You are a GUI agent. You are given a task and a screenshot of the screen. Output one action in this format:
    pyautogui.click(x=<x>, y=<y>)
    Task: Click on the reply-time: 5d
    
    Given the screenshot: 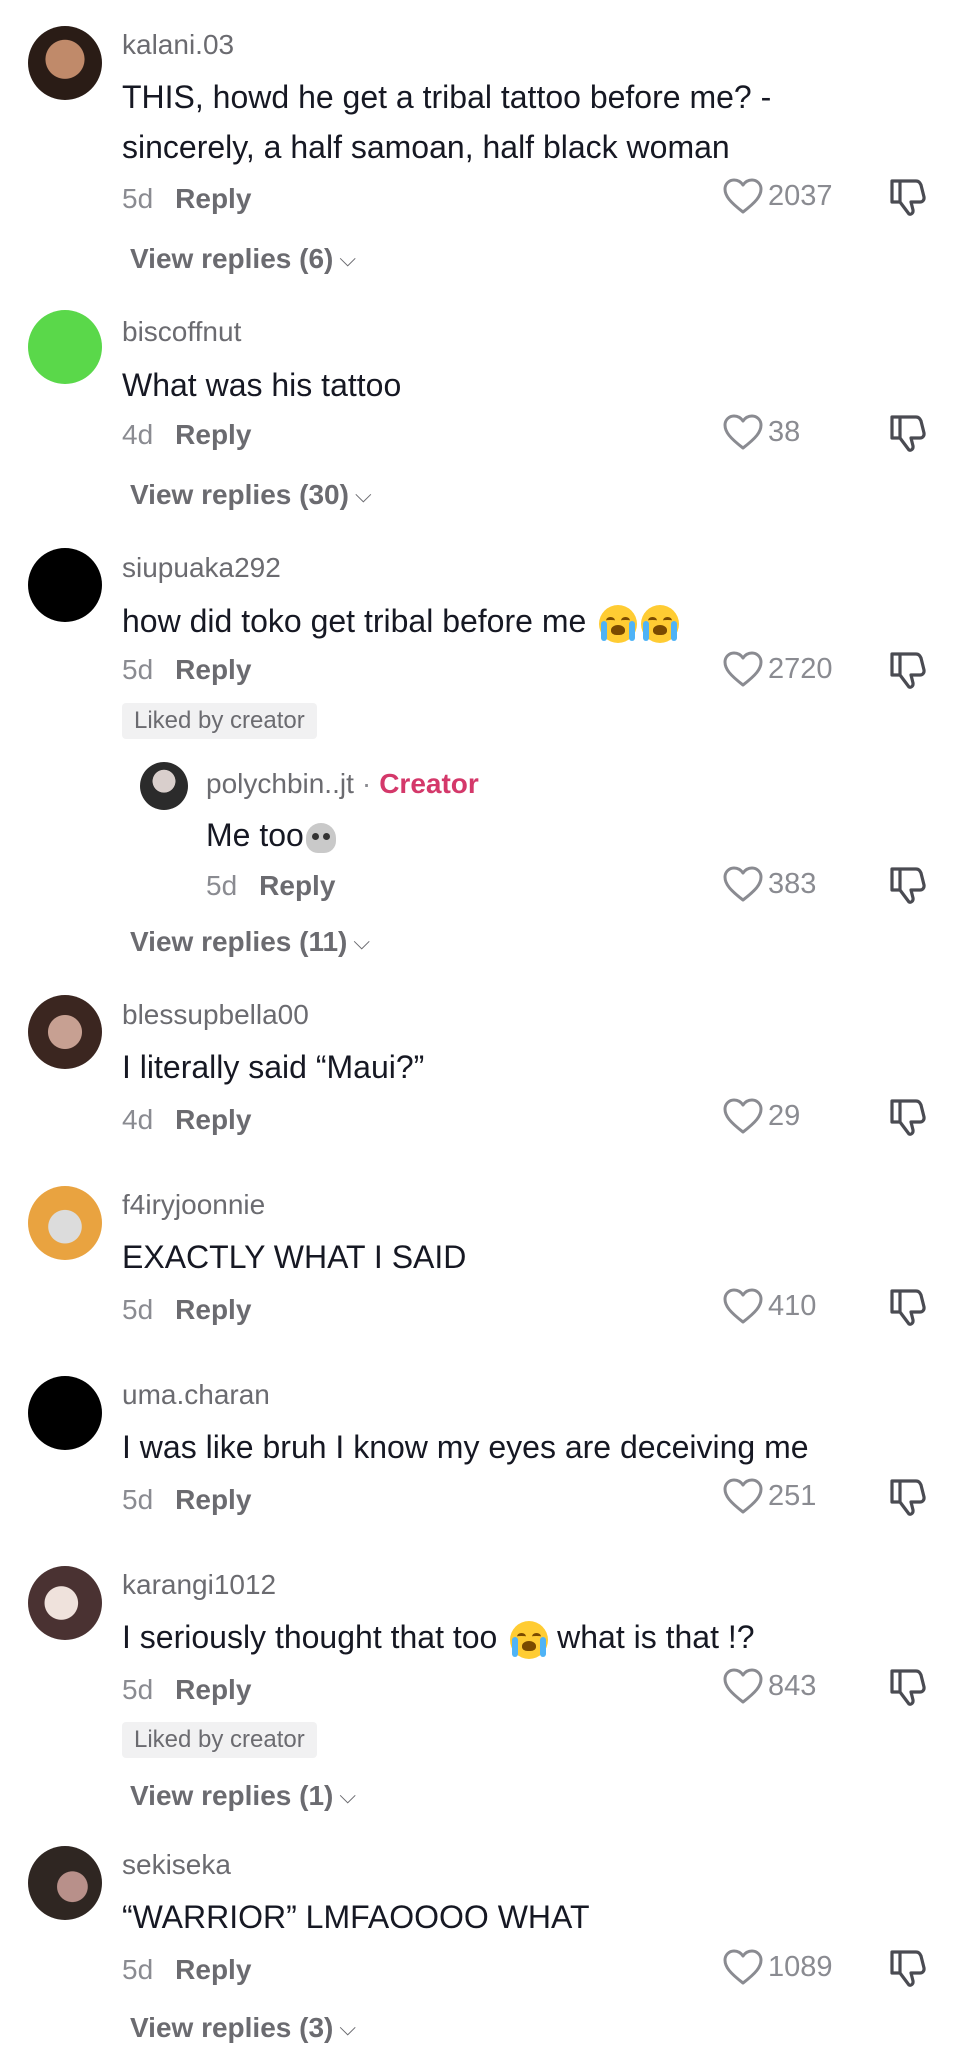 What is the action you would take?
    pyautogui.click(x=222, y=885)
    